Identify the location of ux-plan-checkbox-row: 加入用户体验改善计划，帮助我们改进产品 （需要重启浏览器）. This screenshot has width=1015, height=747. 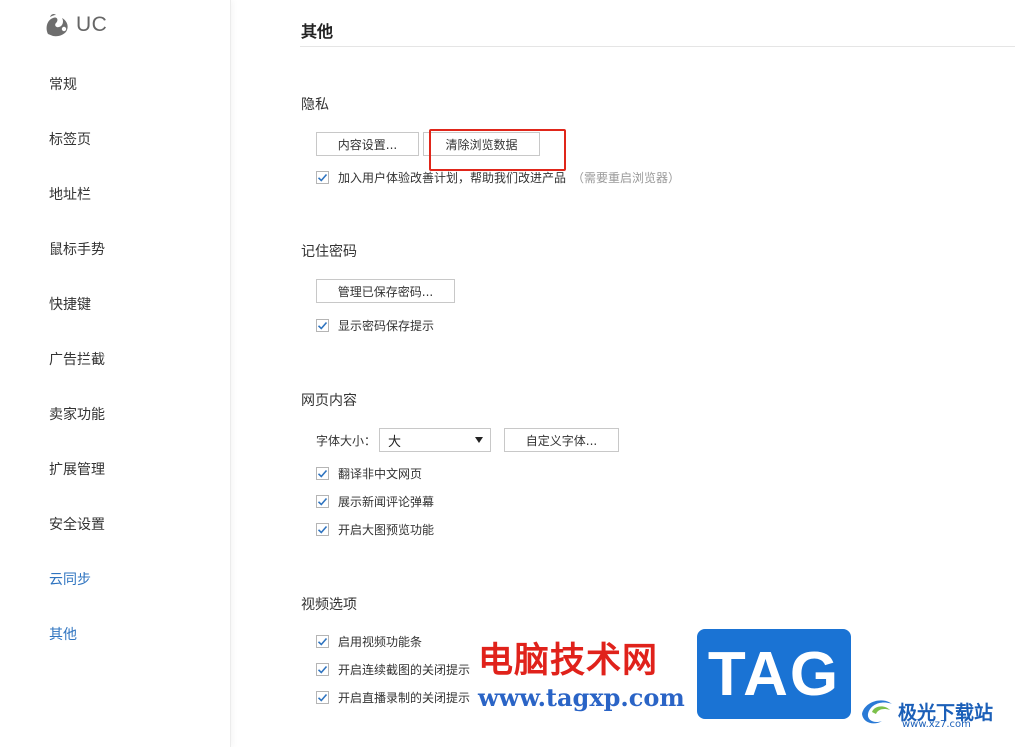
(498, 177).